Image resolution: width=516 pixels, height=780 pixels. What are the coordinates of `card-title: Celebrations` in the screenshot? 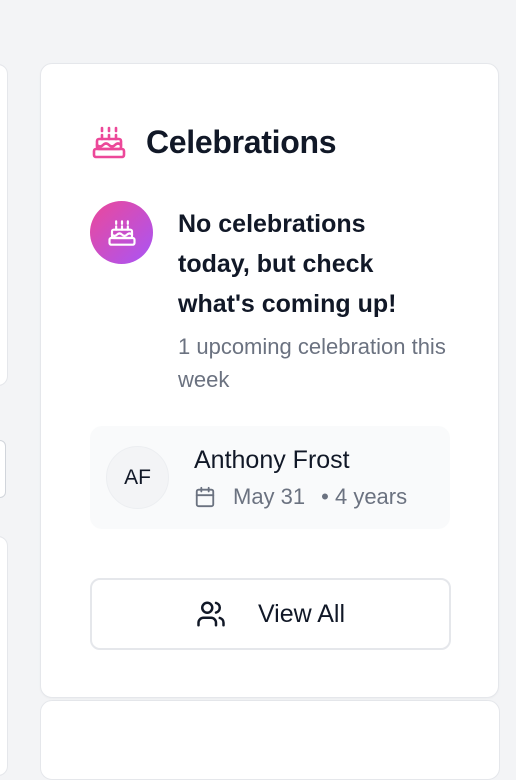 It's located at (241, 142).